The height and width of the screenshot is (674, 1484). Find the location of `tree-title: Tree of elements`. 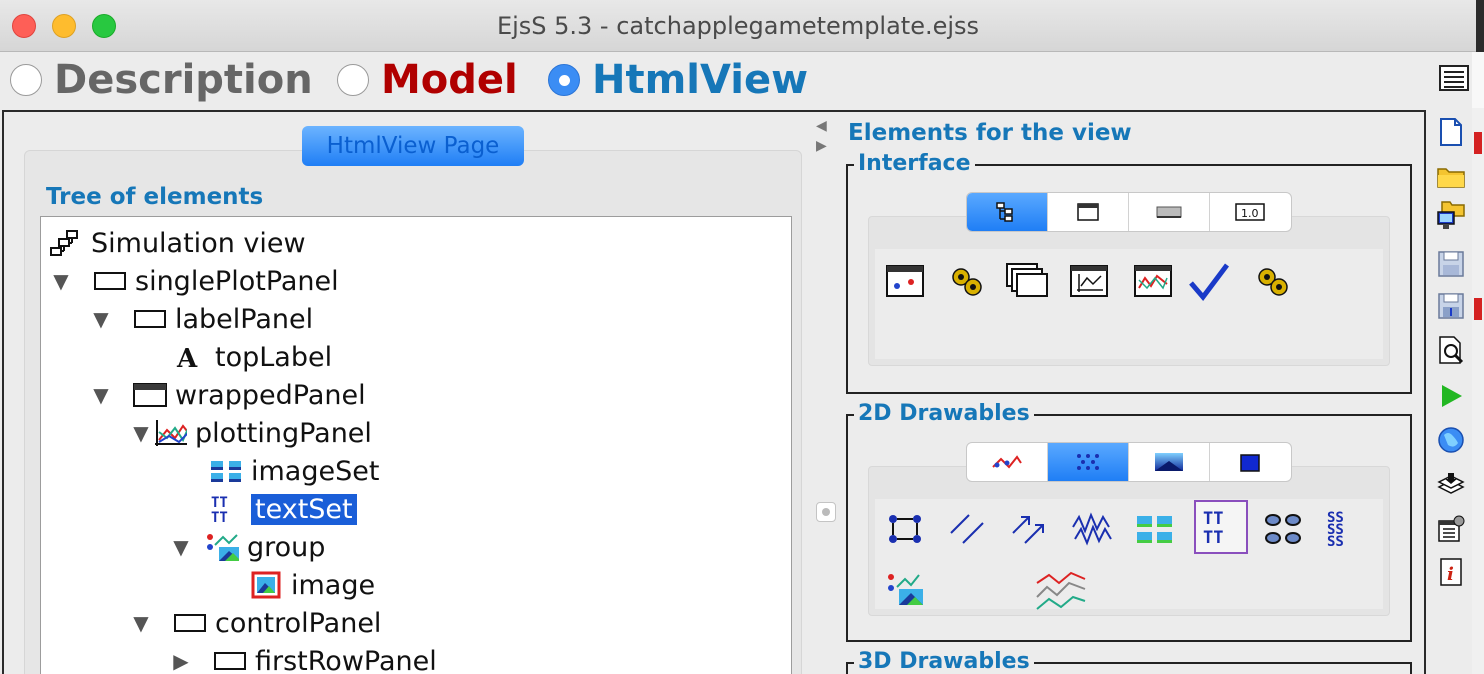

tree-title: Tree of elements is located at coordinates (155, 197).